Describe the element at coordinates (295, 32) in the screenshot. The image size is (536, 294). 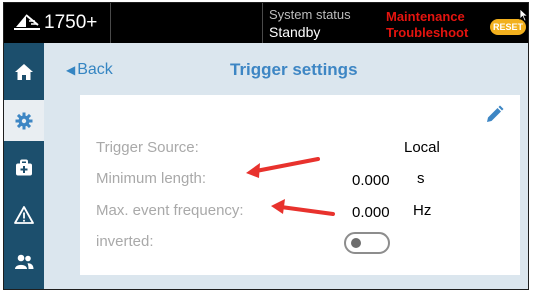
I see `system-status-value: Standby` at that location.